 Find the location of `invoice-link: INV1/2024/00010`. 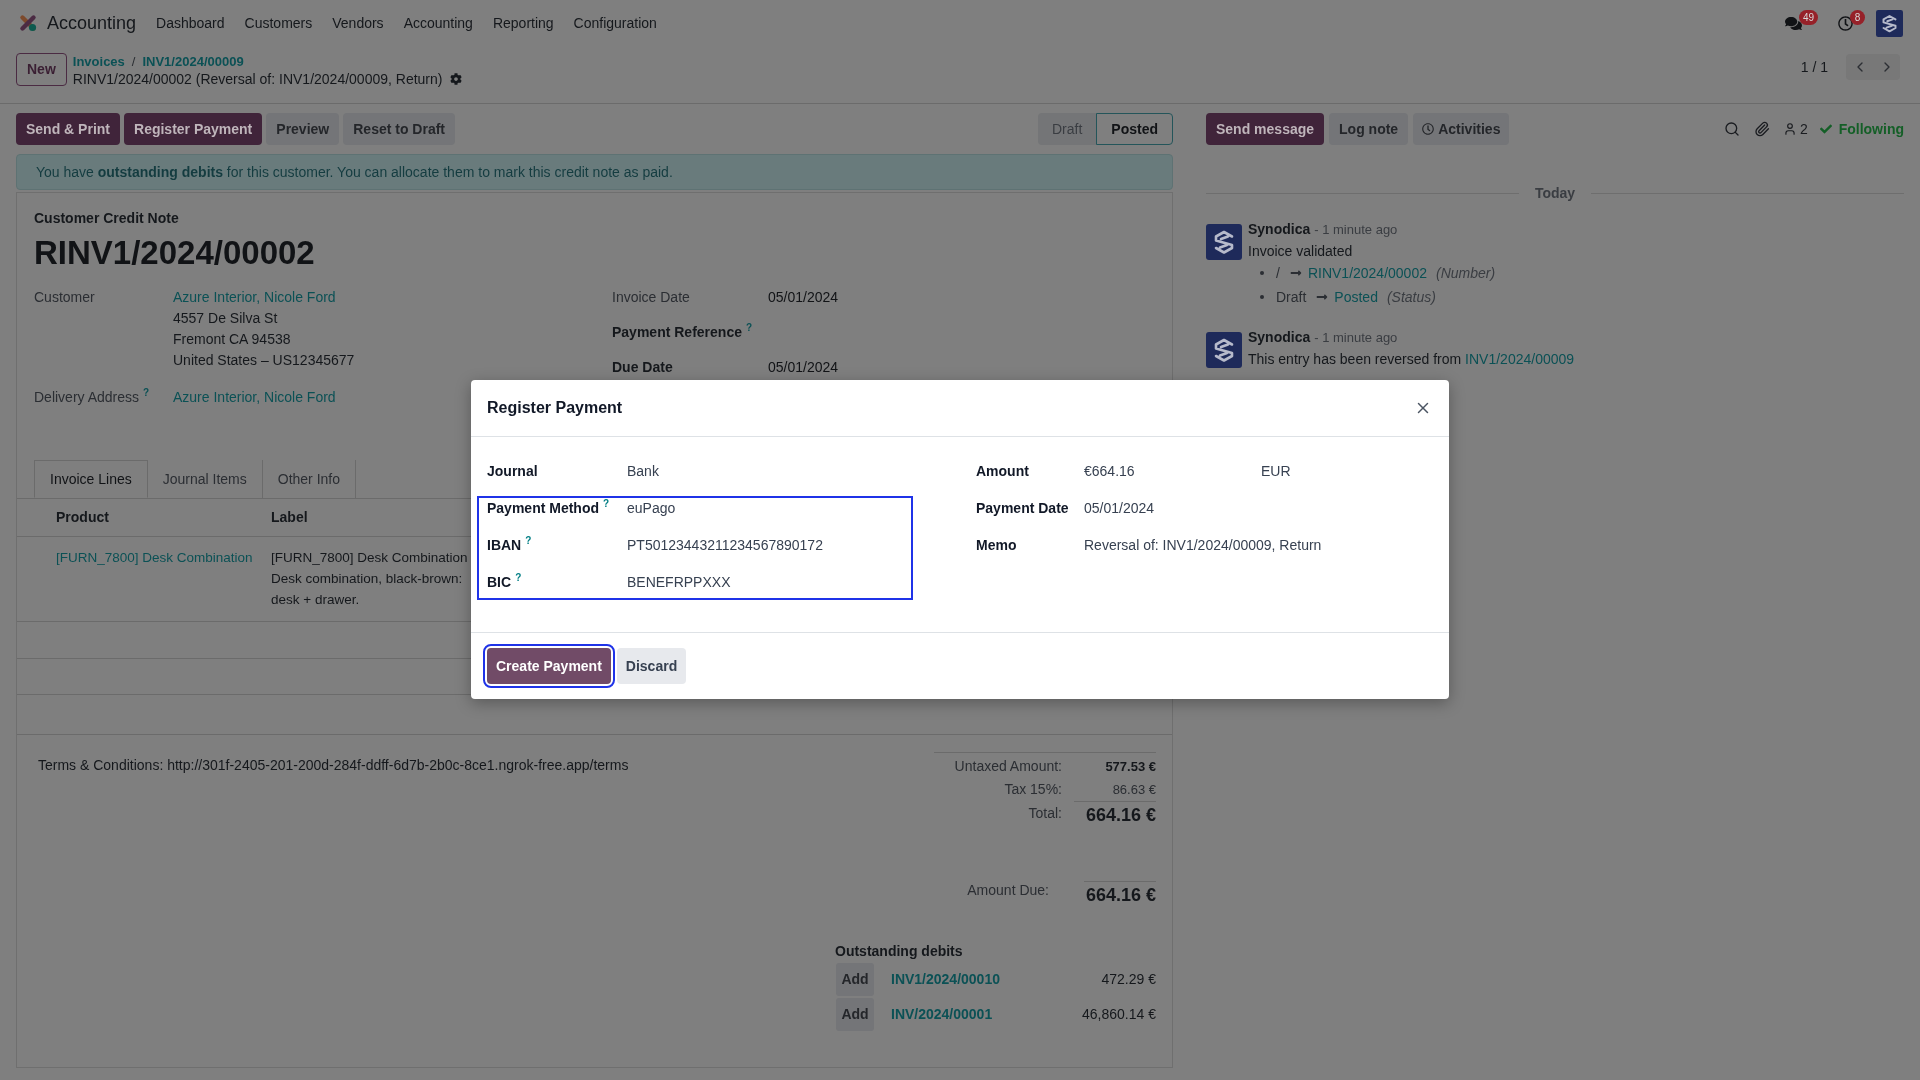

invoice-link: INV1/2024/00010 is located at coordinates (945, 979).